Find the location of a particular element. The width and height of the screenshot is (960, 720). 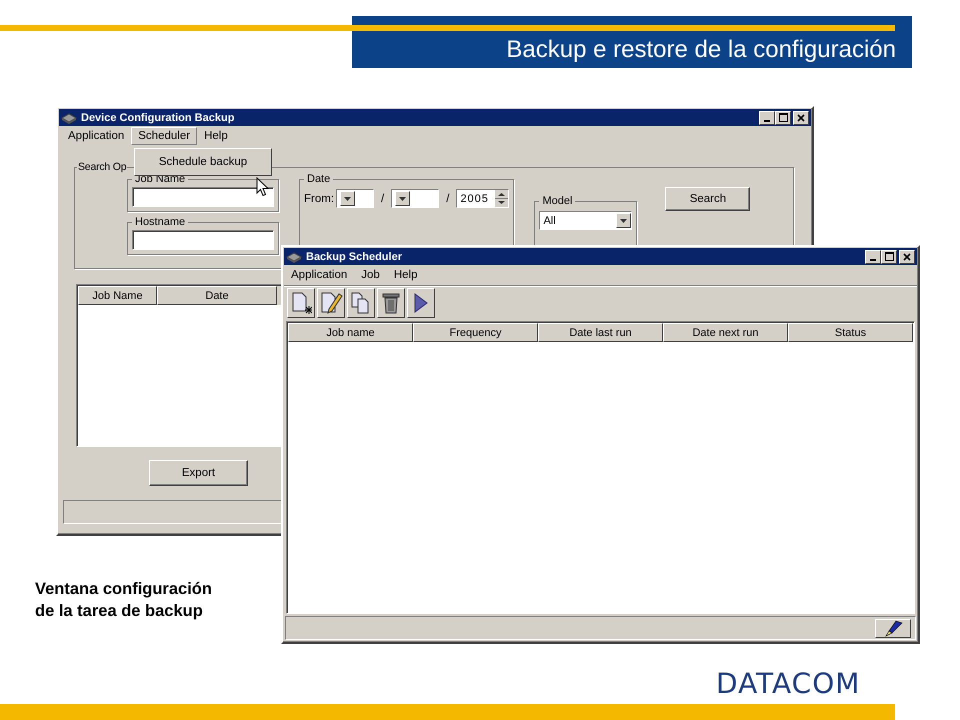

group-label: Model is located at coordinates (557, 201).